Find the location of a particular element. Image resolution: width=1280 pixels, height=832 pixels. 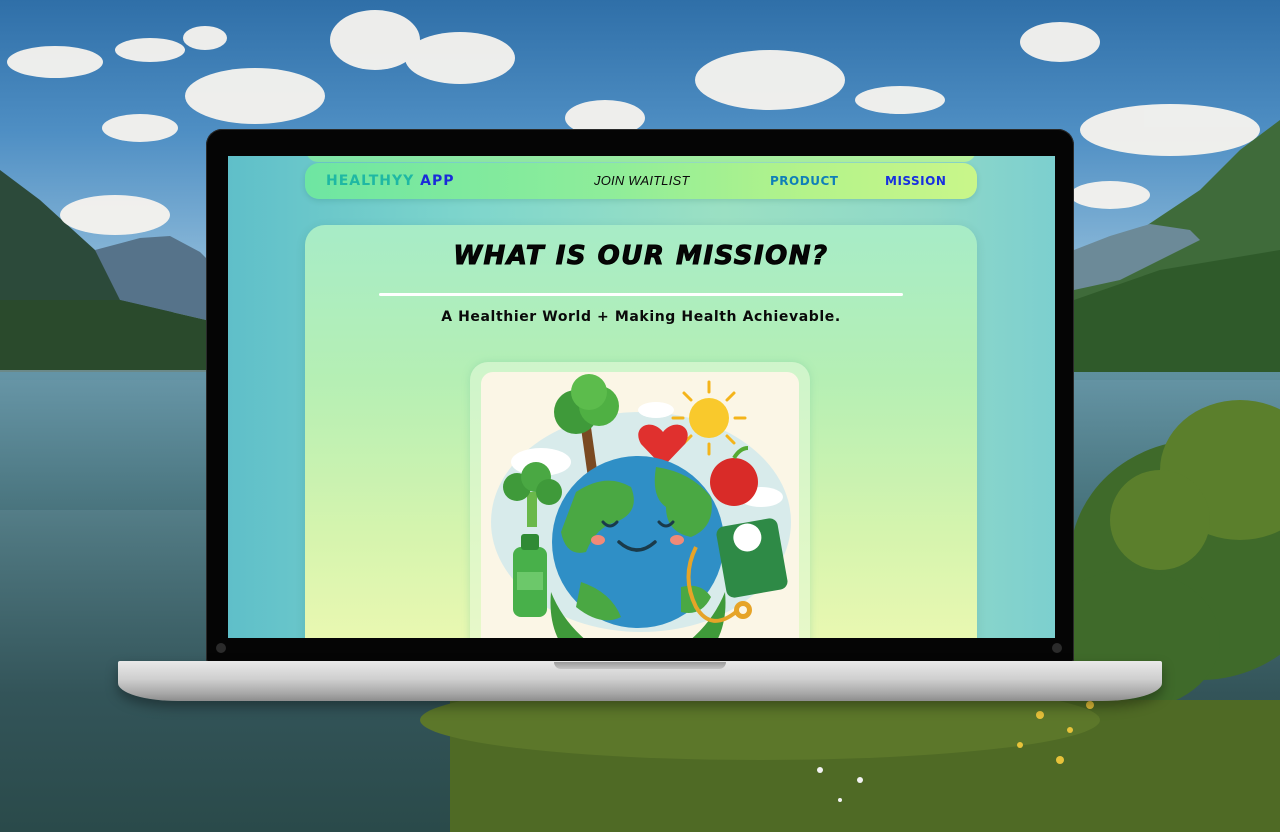

mission-title: WHAT IS OUR MISSION? is located at coordinates (641, 256).